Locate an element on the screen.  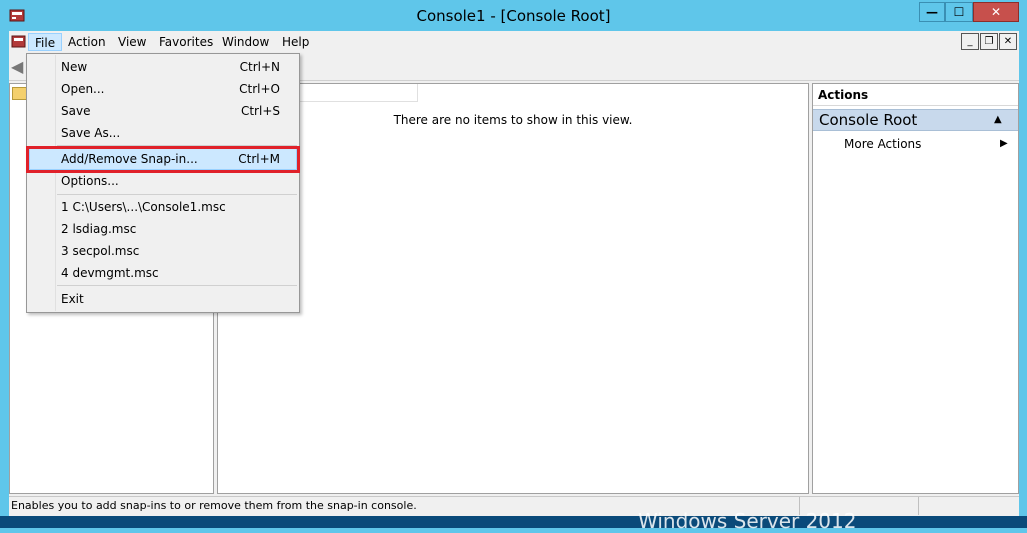
desktop-background is located at coordinates (513, 522).